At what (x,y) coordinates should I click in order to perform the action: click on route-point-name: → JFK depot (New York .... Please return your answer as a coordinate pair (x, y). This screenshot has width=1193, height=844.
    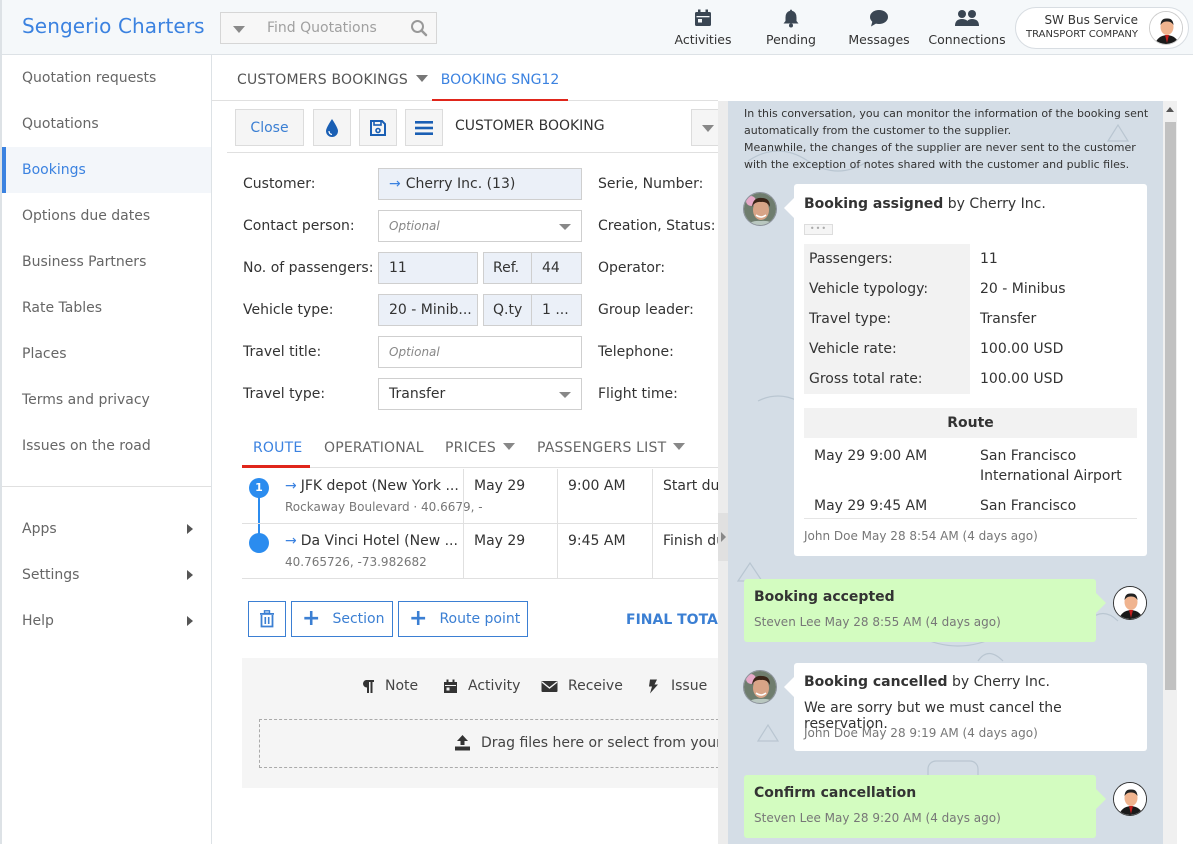
    Looking at the image, I should click on (372, 486).